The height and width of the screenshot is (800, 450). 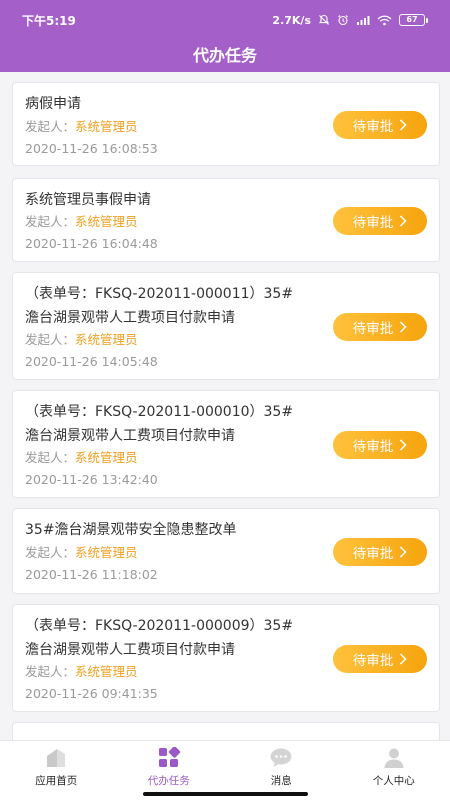 What do you see at coordinates (56, 770) in the screenshot?
I see `tab-home: 应用首页` at bounding box center [56, 770].